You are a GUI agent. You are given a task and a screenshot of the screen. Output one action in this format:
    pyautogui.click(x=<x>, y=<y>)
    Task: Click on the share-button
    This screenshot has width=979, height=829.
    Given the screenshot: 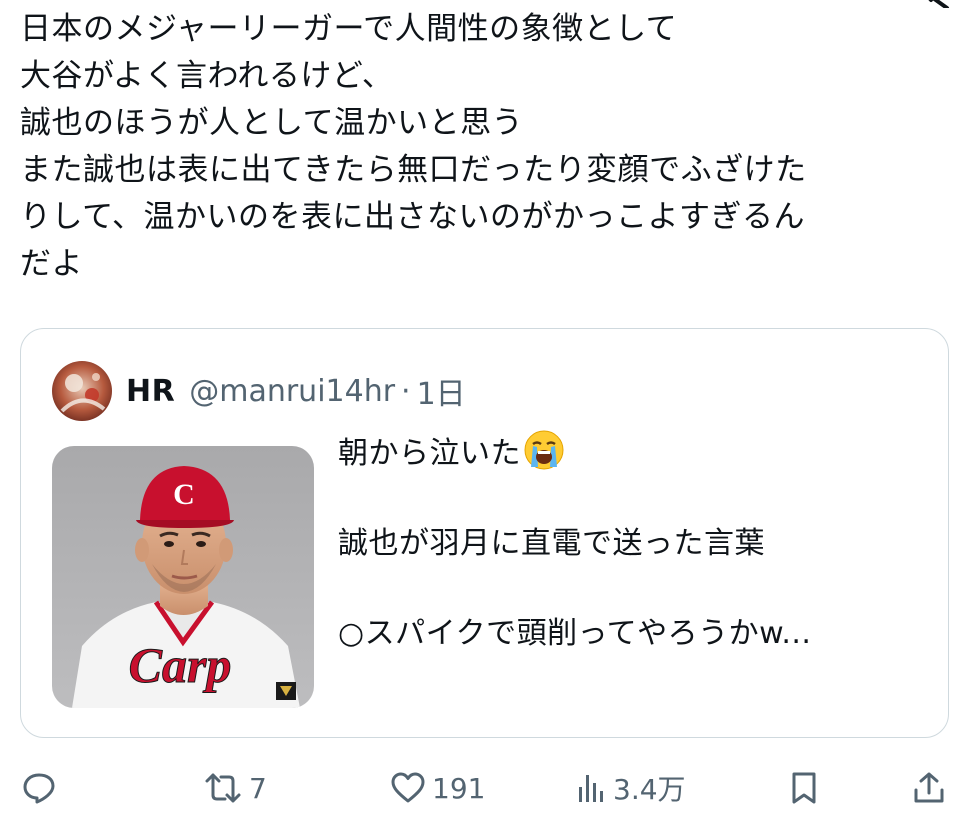 What is the action you would take?
    pyautogui.click(x=929, y=788)
    